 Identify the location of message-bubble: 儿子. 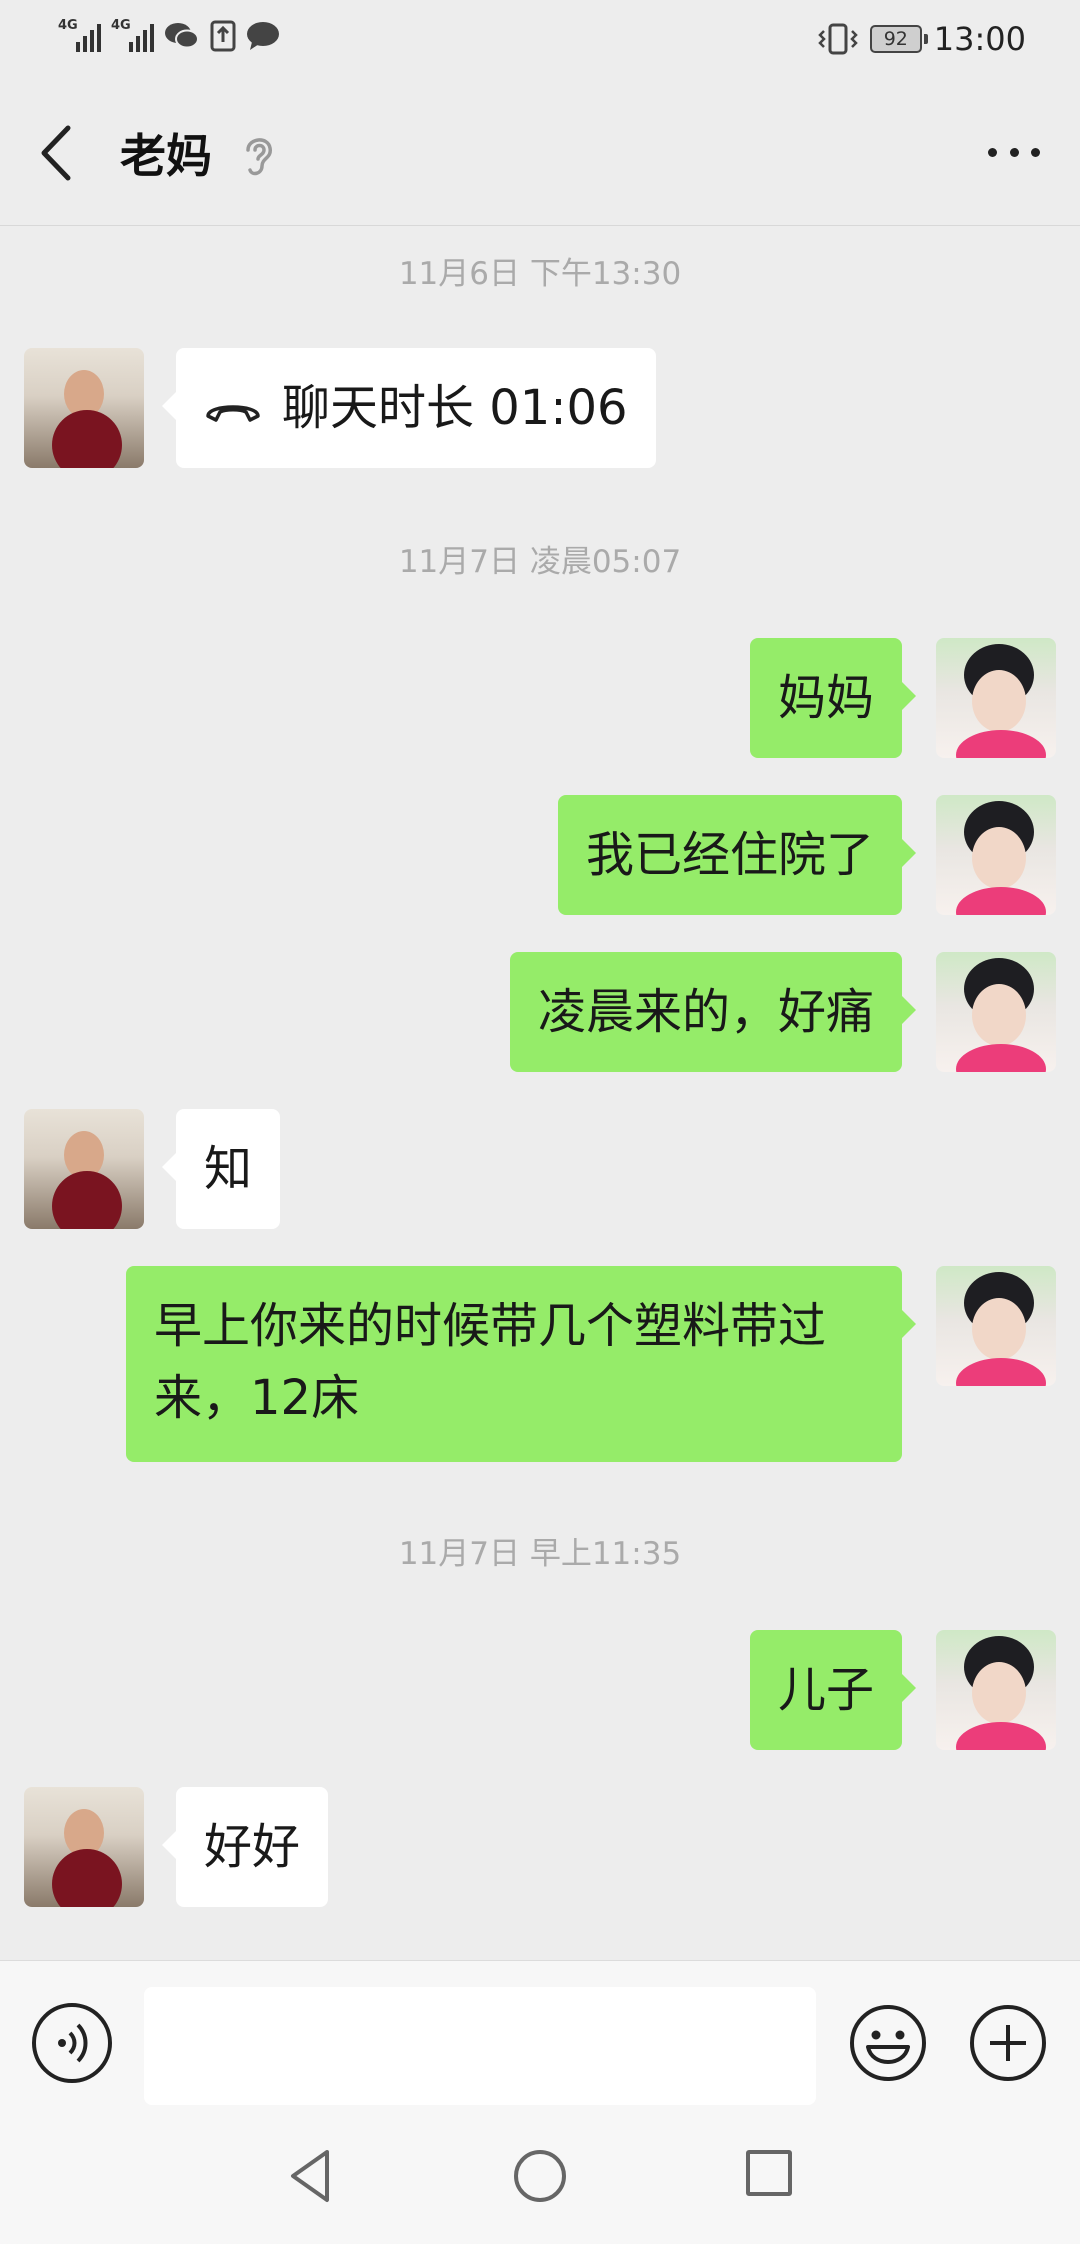
(833, 1690).